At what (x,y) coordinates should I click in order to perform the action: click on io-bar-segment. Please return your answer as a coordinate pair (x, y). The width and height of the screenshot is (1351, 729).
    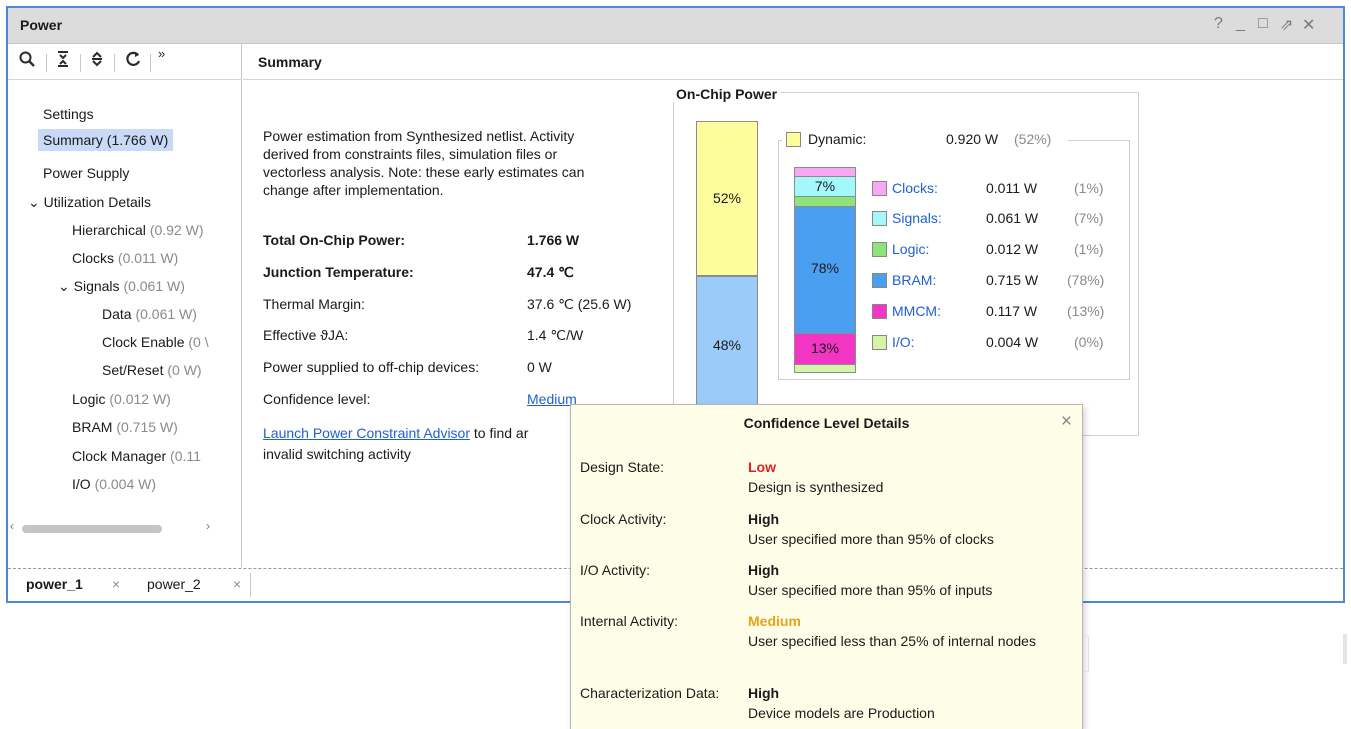
    Looking at the image, I should click on (825, 369).